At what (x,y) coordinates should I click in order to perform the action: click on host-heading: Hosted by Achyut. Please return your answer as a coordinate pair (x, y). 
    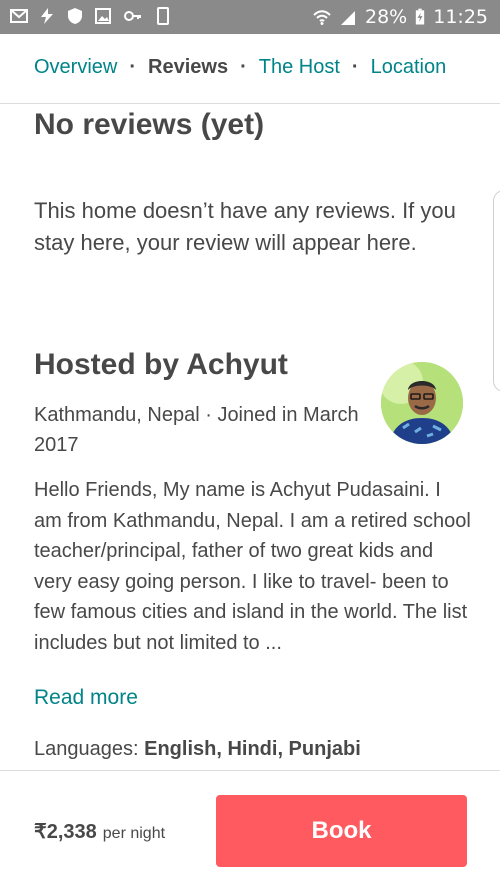
    Looking at the image, I should click on (161, 364).